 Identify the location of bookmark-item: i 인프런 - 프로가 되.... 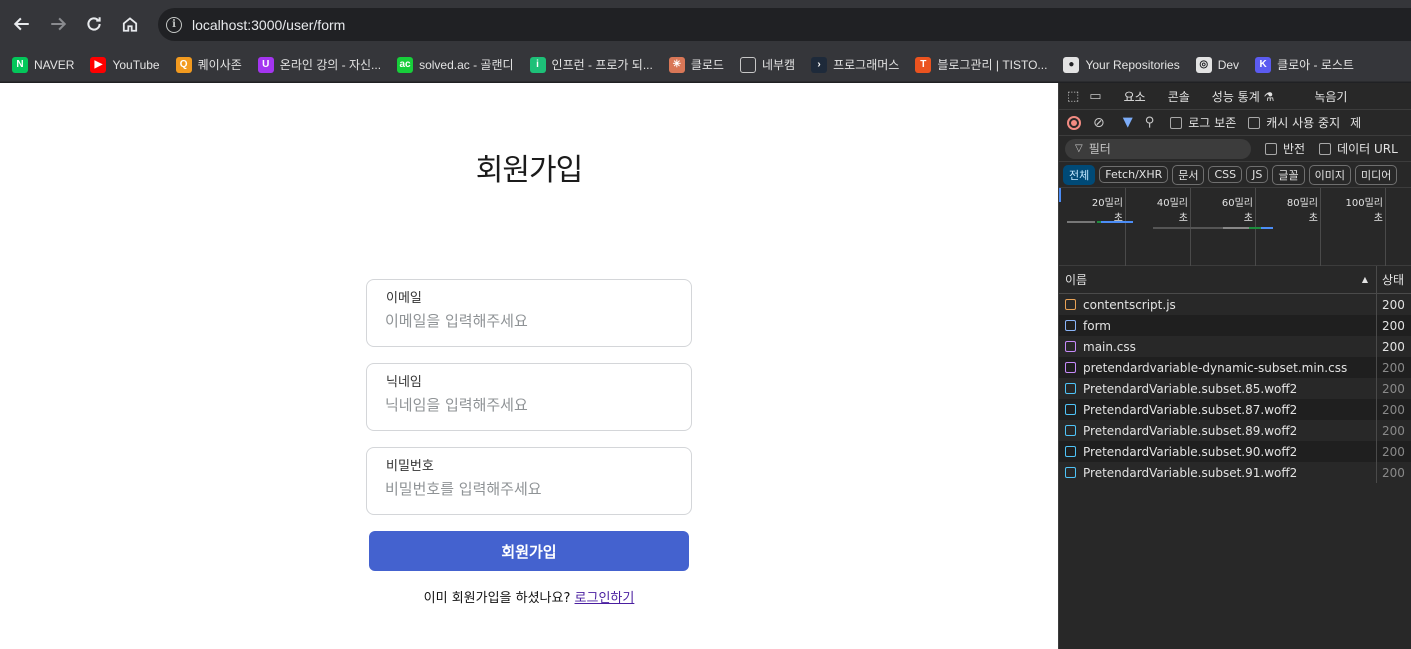
(591, 64).